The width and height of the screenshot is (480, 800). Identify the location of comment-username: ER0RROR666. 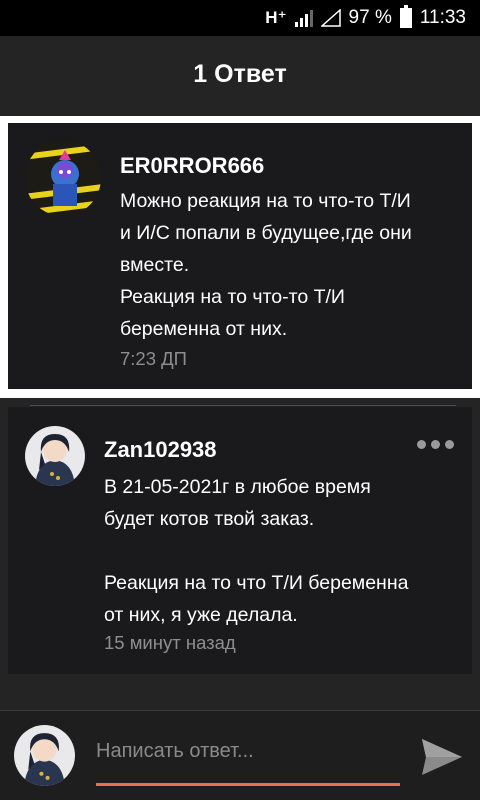
(192, 166).